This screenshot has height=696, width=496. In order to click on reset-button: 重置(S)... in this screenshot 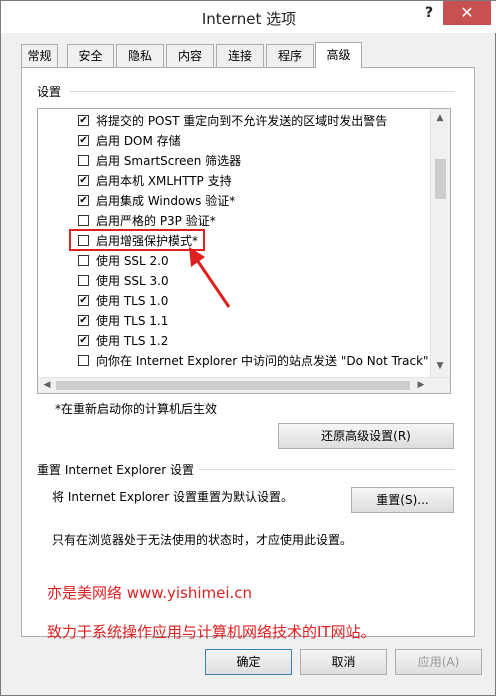, I will do `click(402, 500)`.